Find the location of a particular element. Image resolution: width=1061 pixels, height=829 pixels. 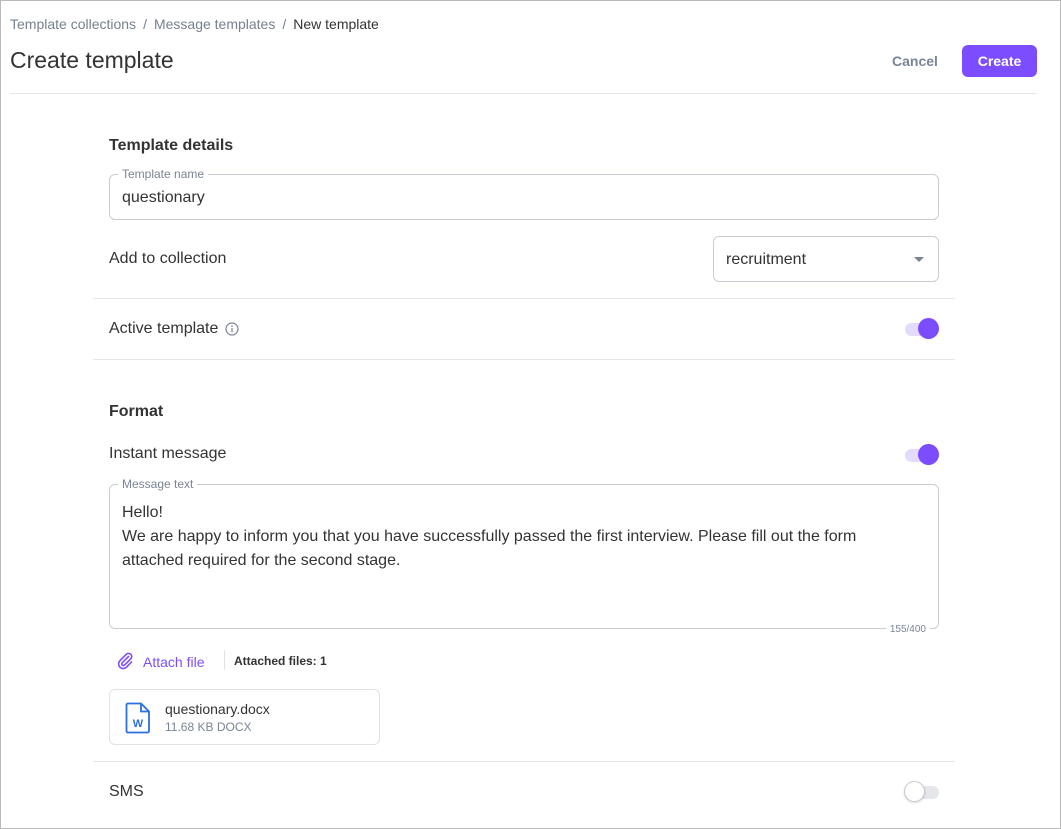

attach-file-button: Attach file is located at coordinates (159, 661).